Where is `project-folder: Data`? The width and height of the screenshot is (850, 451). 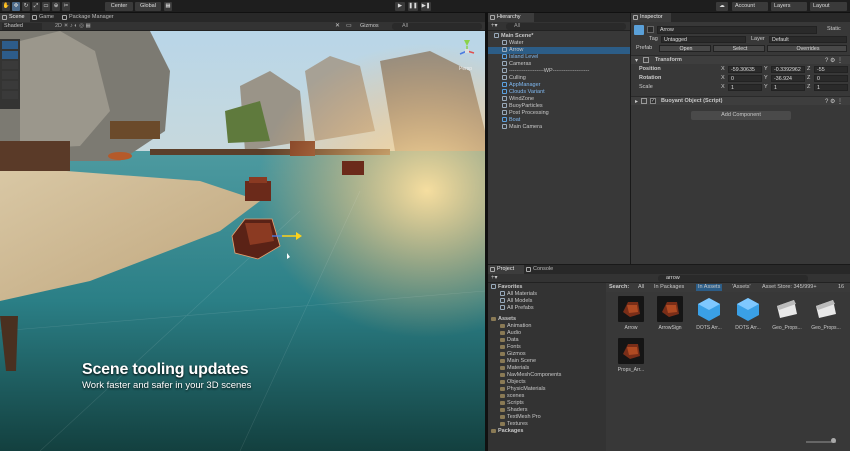
project-folder: Data is located at coordinates (503, 340).